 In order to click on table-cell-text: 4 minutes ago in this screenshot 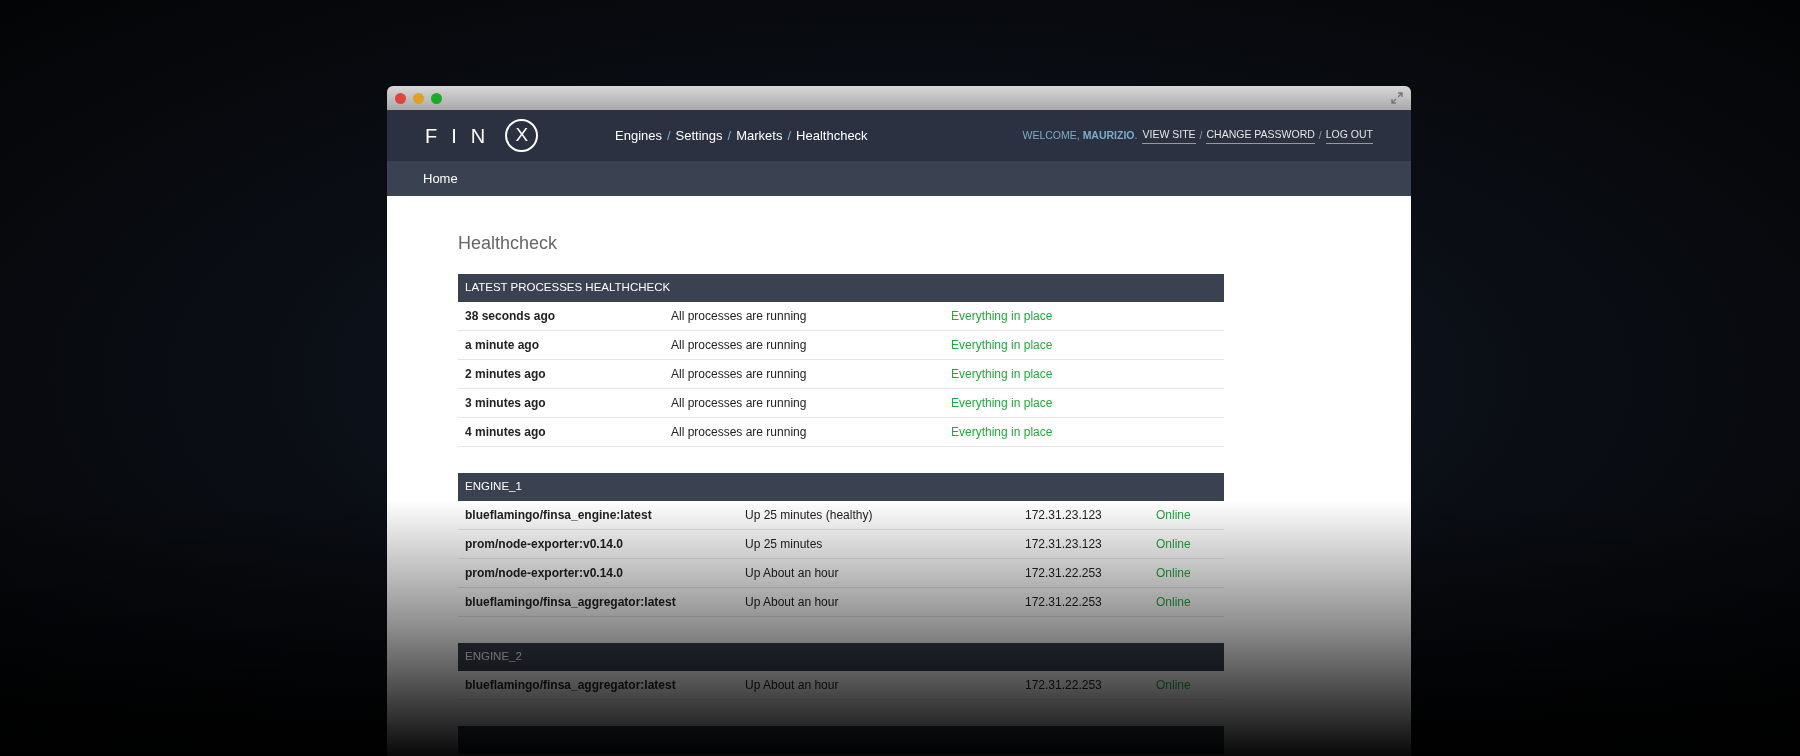, I will do `click(506, 432)`.